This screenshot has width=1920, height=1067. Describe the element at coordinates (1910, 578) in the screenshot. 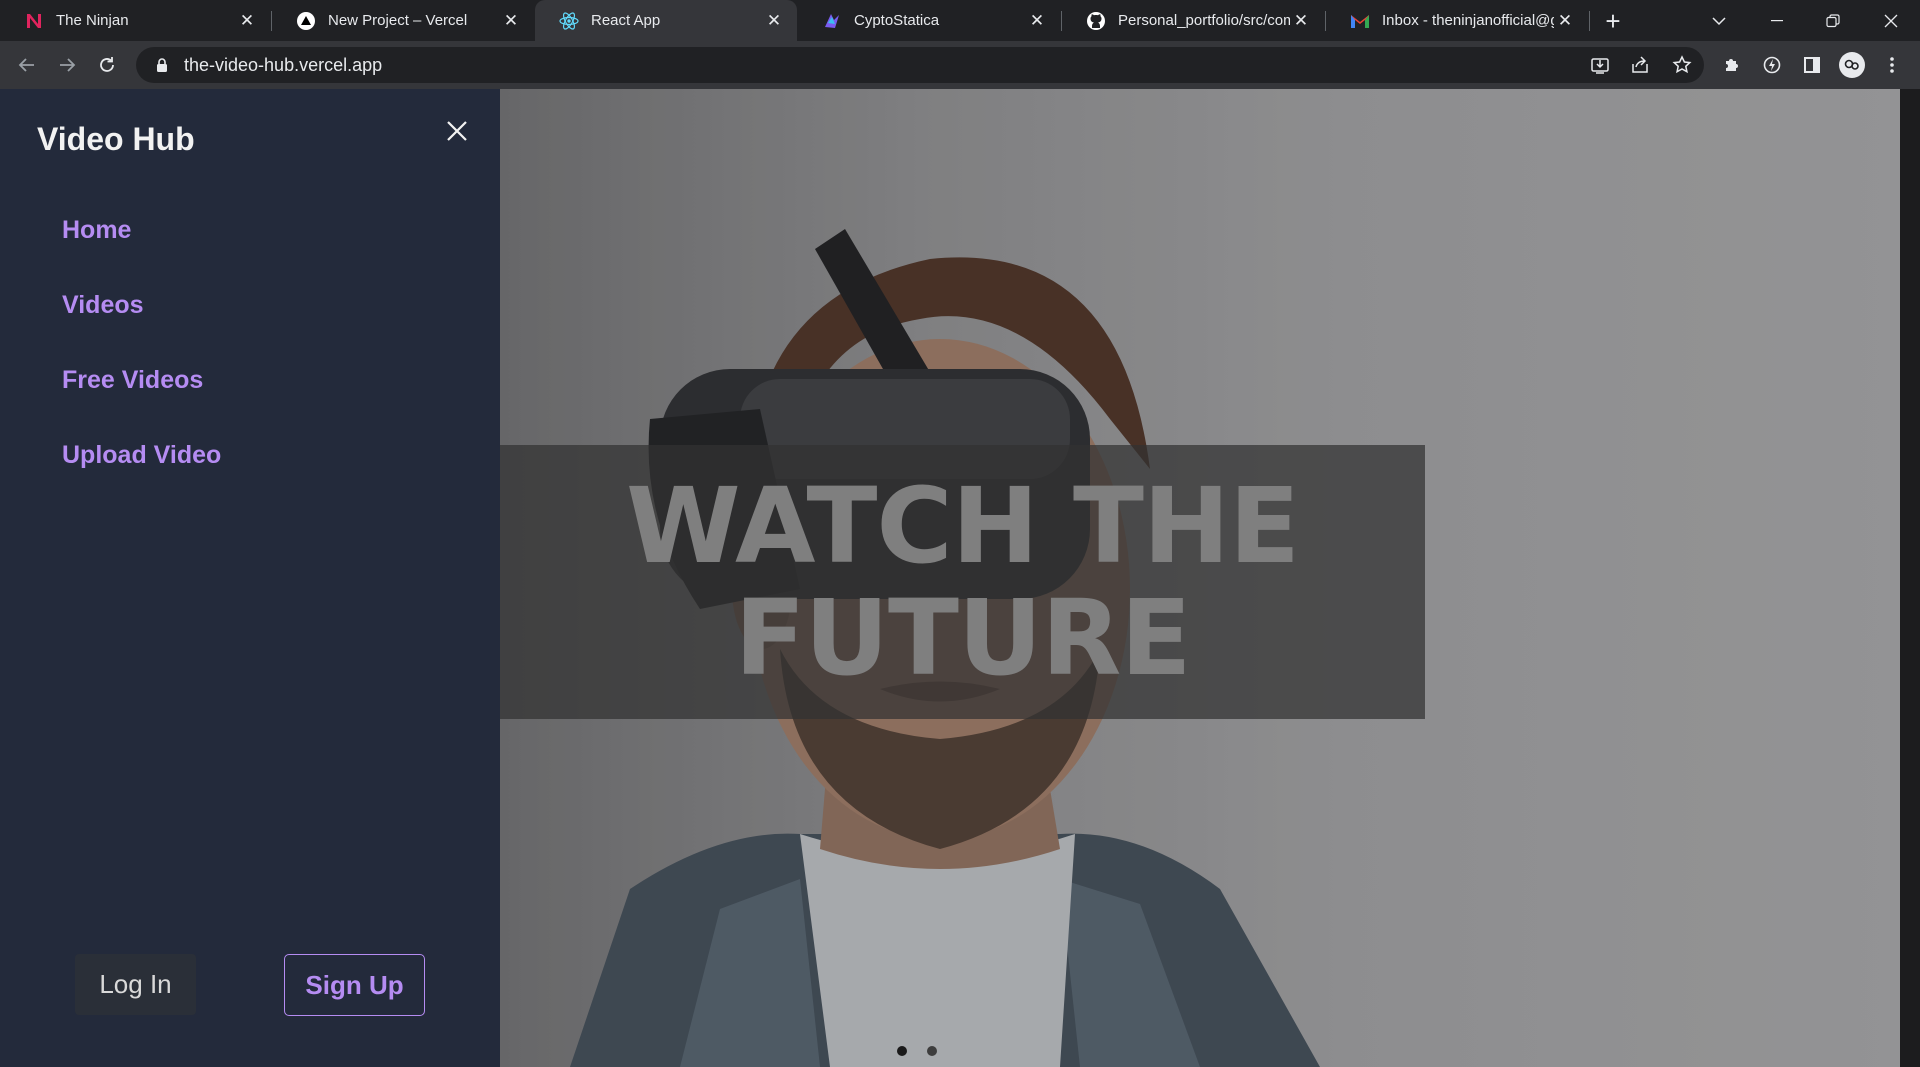

I see `page-edge-strip` at that location.